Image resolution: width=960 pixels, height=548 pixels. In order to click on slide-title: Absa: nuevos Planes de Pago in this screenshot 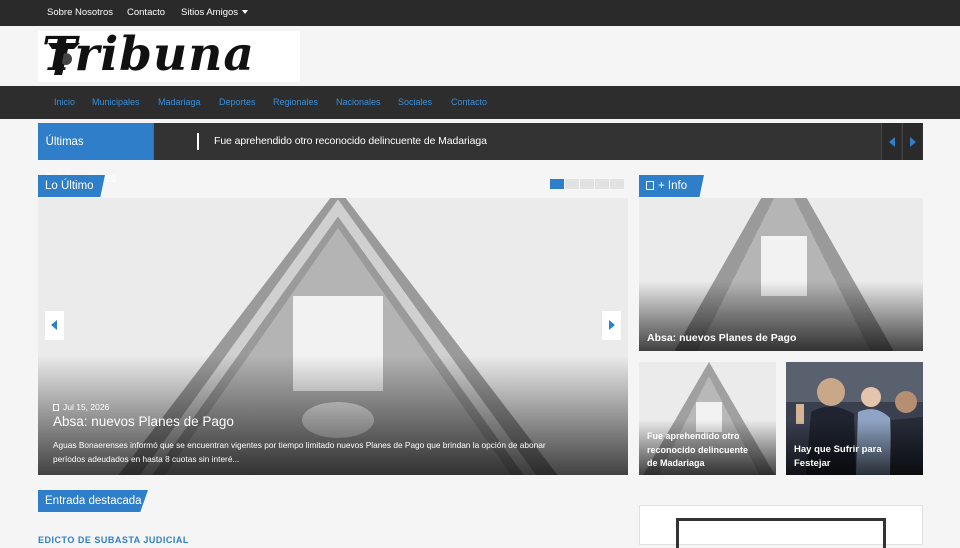, I will do `click(143, 421)`.